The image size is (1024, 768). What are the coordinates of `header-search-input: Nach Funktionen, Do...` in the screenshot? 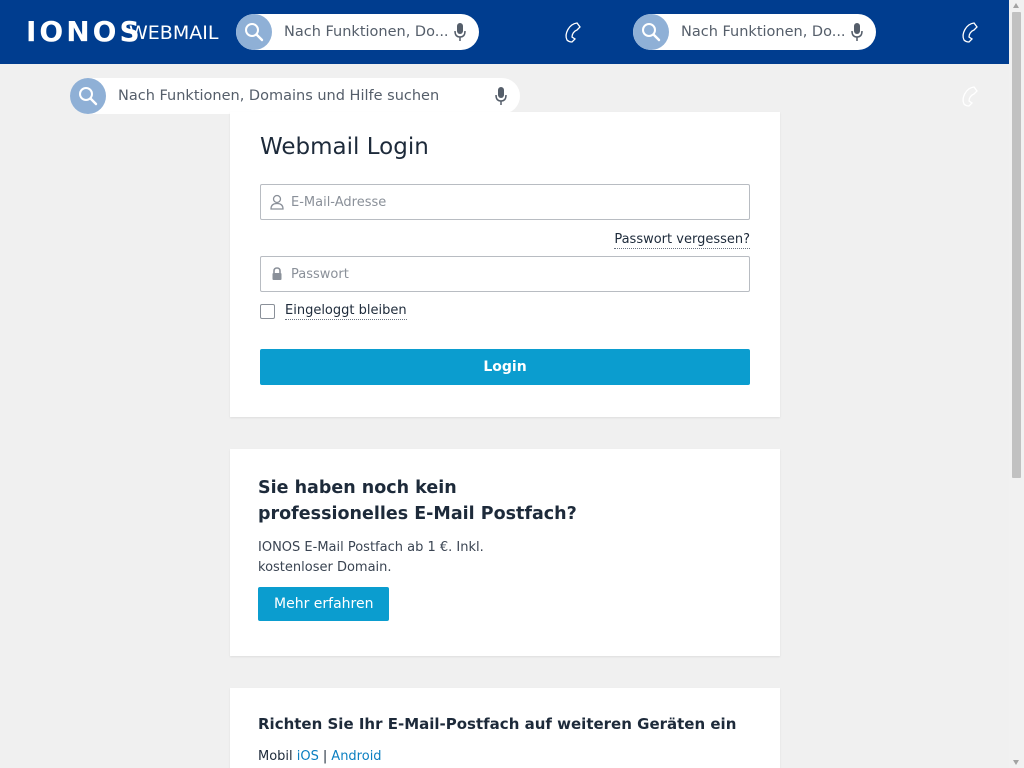 It's located at (357, 32).